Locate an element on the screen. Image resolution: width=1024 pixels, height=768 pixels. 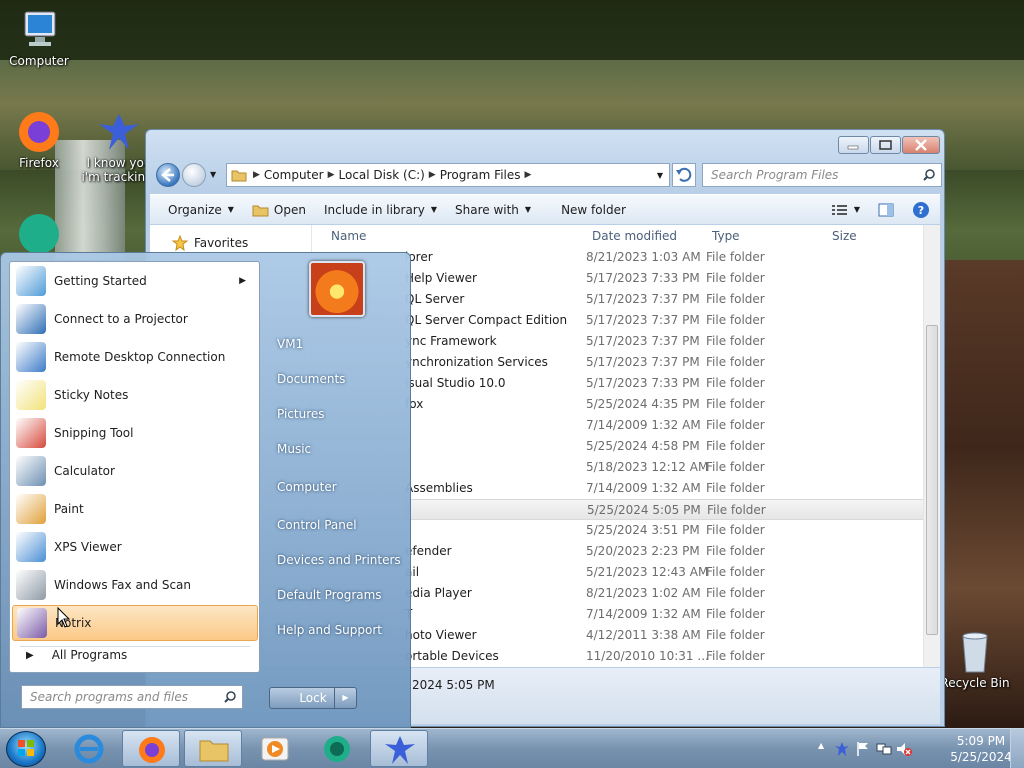
table-row: fox 5/25/2024 4:35 PM File folder is located at coordinates (665, 404).